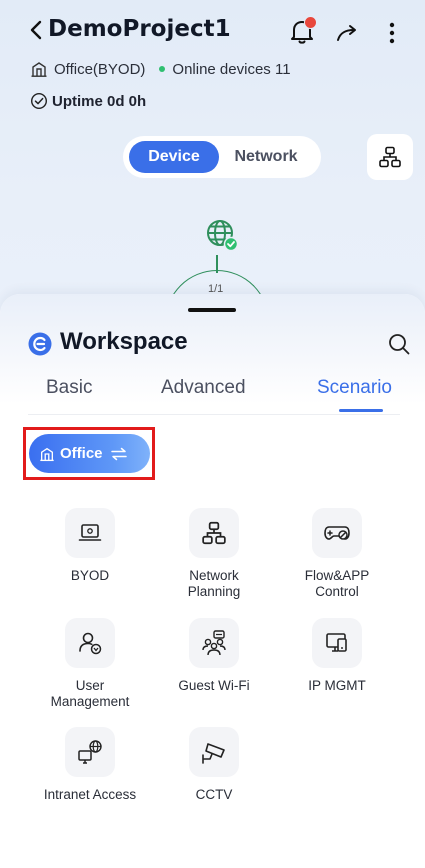 Image resolution: width=425 pixels, height=868 pixels. I want to click on feature-intranet-access: Intranet Access, so click(90, 765).